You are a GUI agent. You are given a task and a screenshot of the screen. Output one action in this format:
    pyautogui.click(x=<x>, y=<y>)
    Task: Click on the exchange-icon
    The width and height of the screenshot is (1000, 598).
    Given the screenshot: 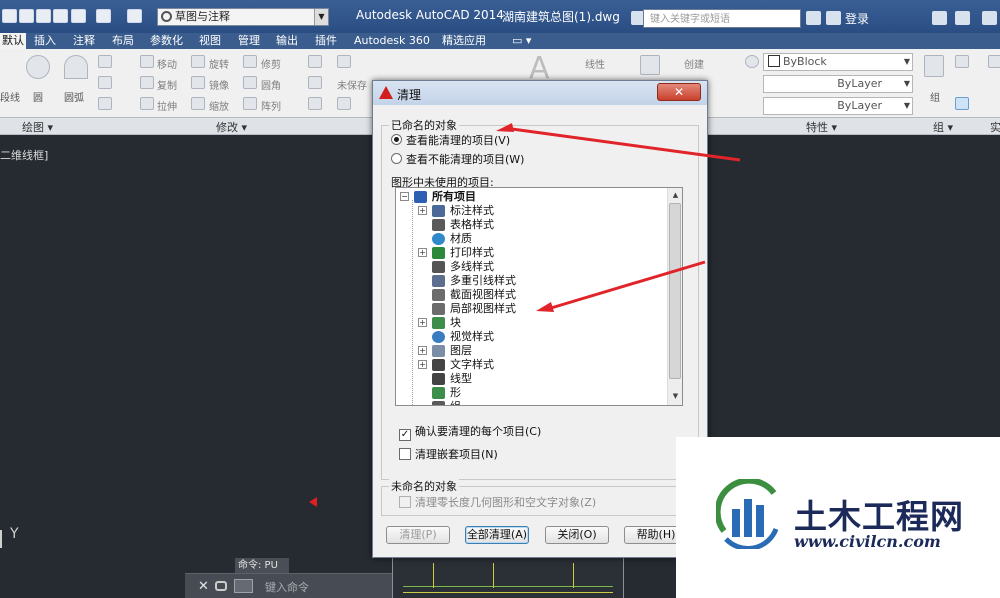 What is the action you would take?
    pyautogui.click(x=939, y=18)
    